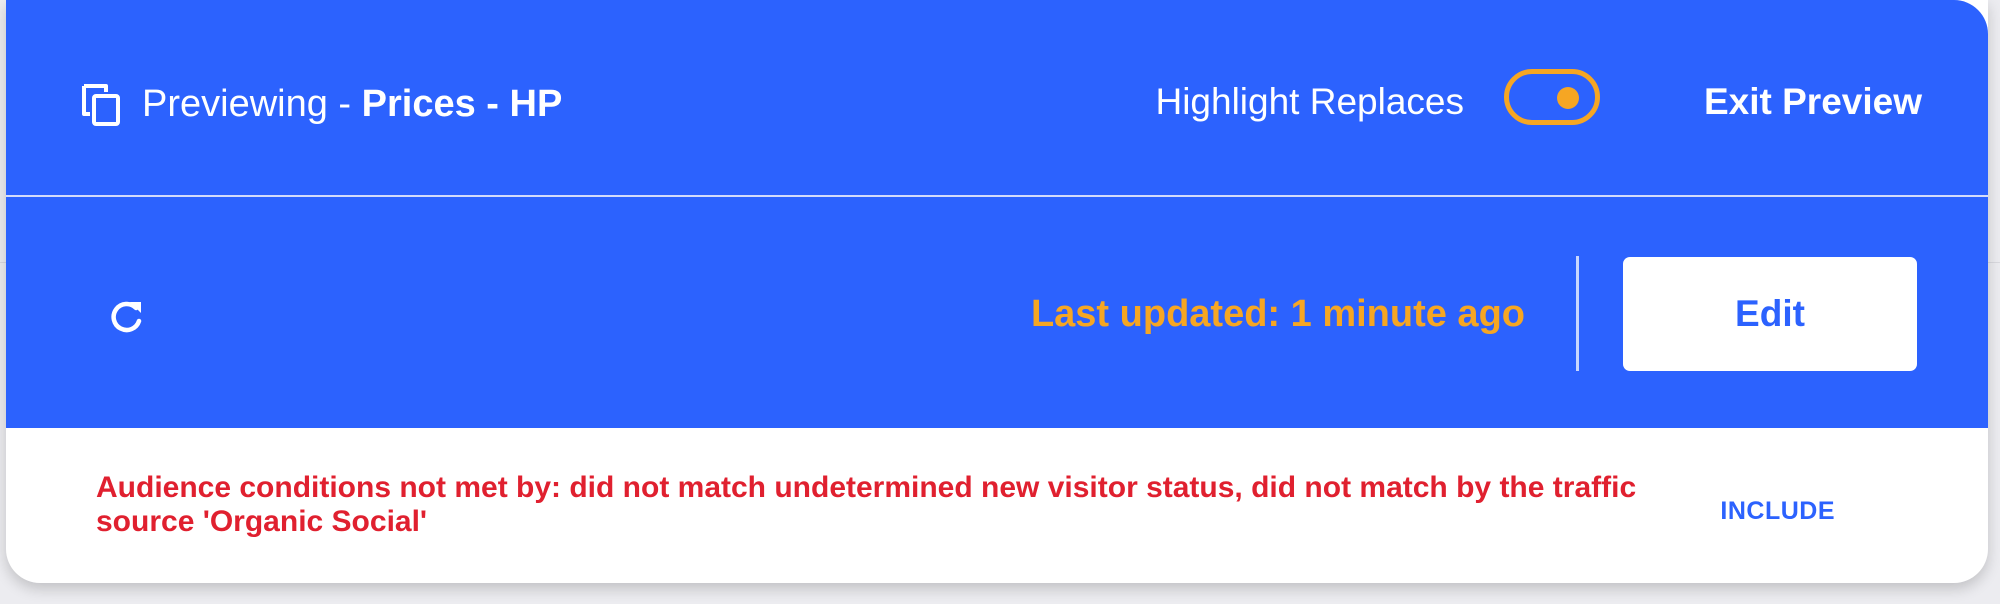 This screenshot has width=2000, height=604. What do you see at coordinates (462, 104) in the screenshot?
I see `preview-name: Prices - HP` at bounding box center [462, 104].